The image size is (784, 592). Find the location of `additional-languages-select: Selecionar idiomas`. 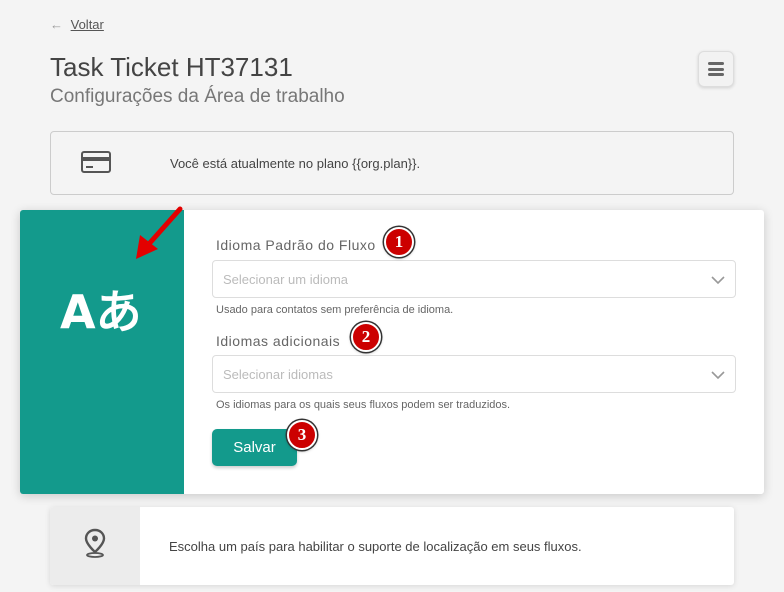

additional-languages-select: Selecionar idiomas is located at coordinates (474, 374).